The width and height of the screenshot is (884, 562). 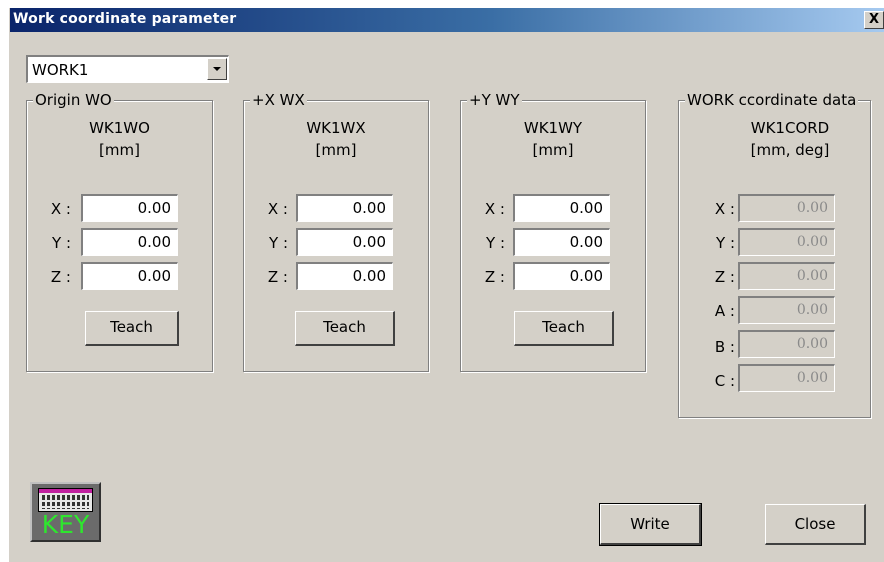 I want to click on plus-y-axis-z: Z :, so click(x=494, y=277).